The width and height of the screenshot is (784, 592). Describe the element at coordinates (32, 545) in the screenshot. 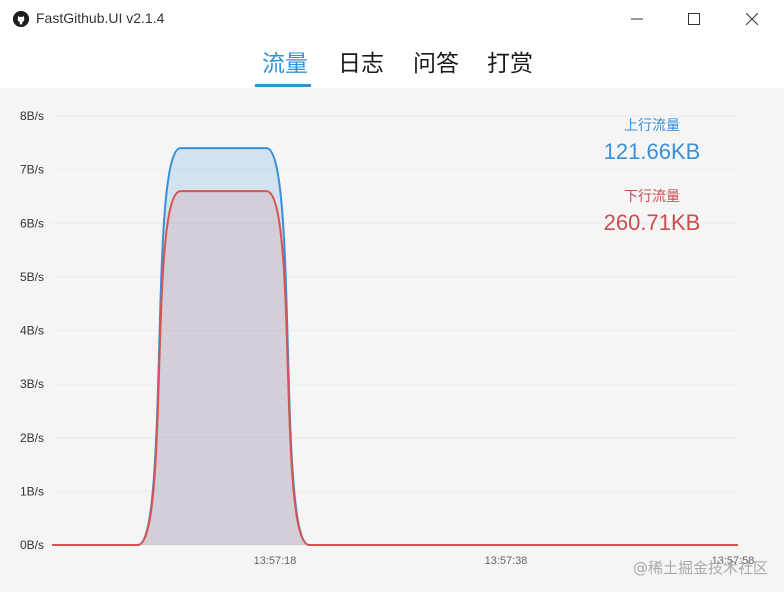

I see `y-tick-label: 0B/s` at that location.